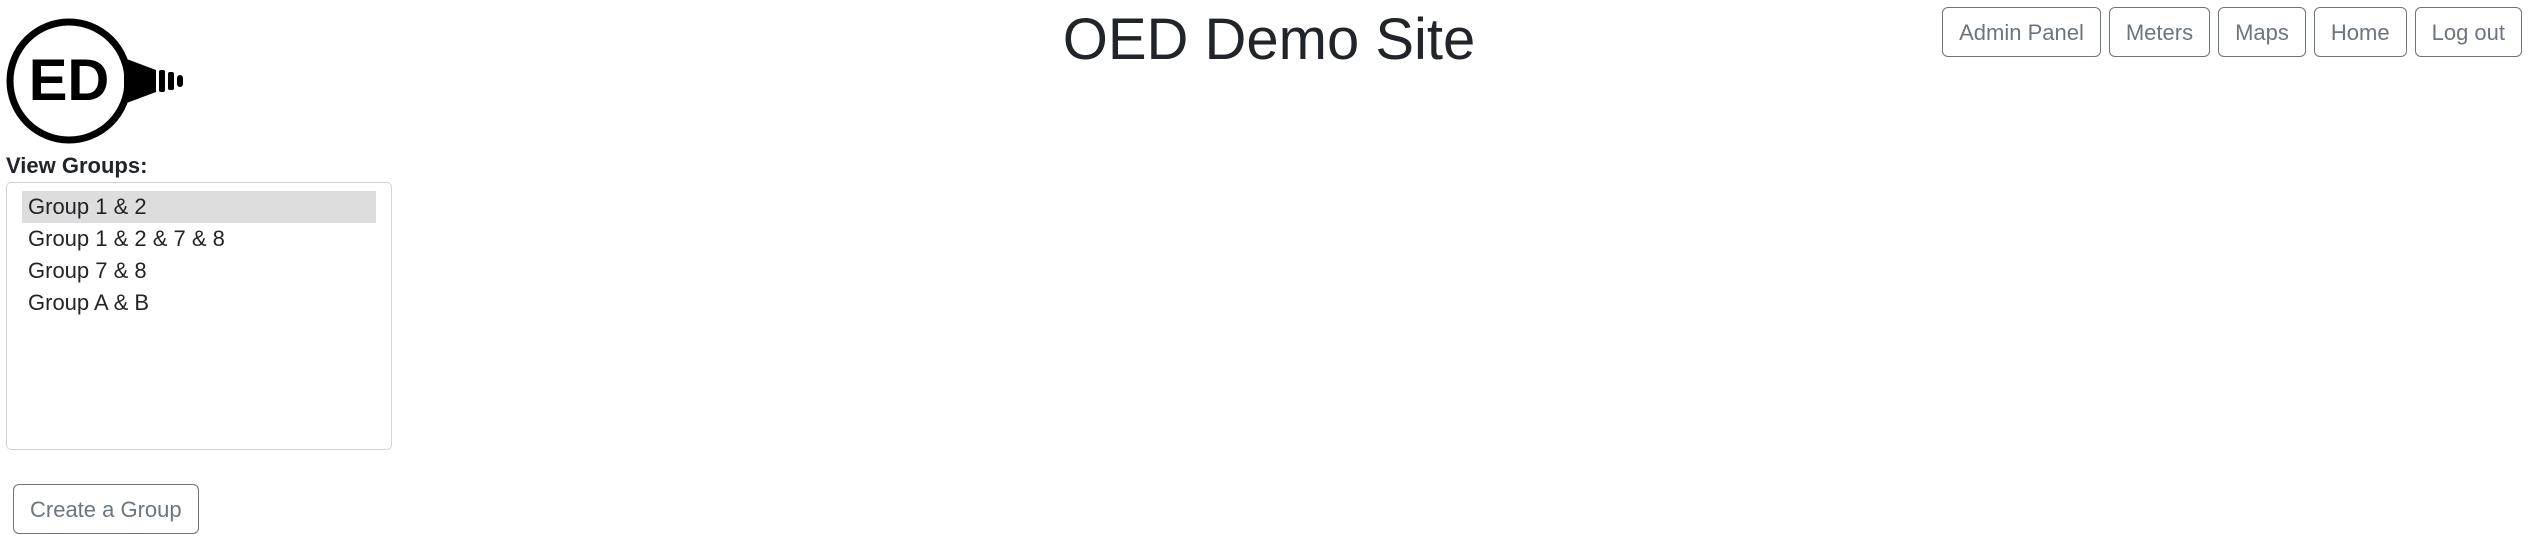  I want to click on oed-logo: ED, so click(97, 81).